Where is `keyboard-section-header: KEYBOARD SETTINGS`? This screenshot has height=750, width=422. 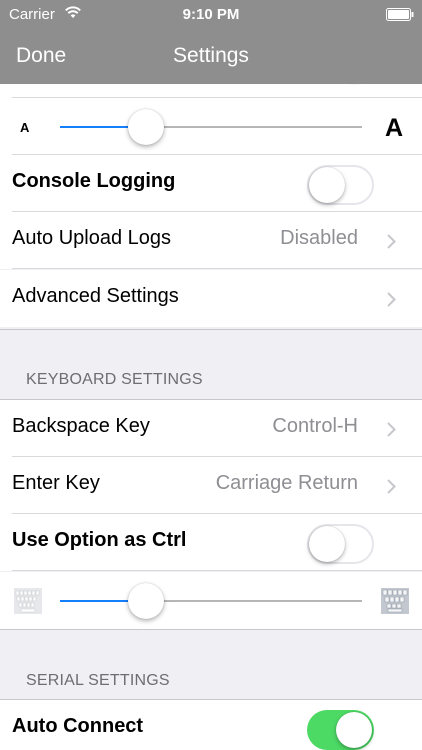 keyboard-section-header: KEYBOARD SETTINGS is located at coordinates (114, 379).